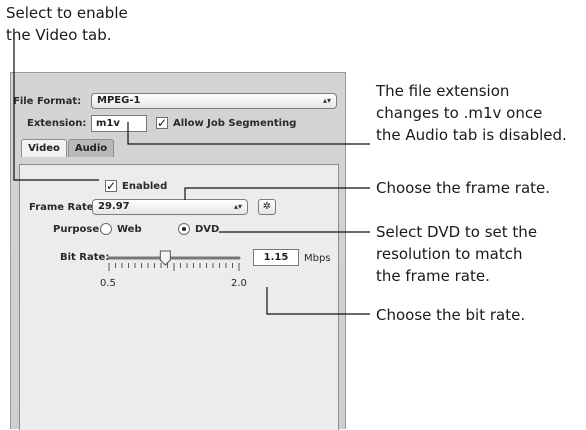  I want to click on leader-enable-video, so click(56, 108).